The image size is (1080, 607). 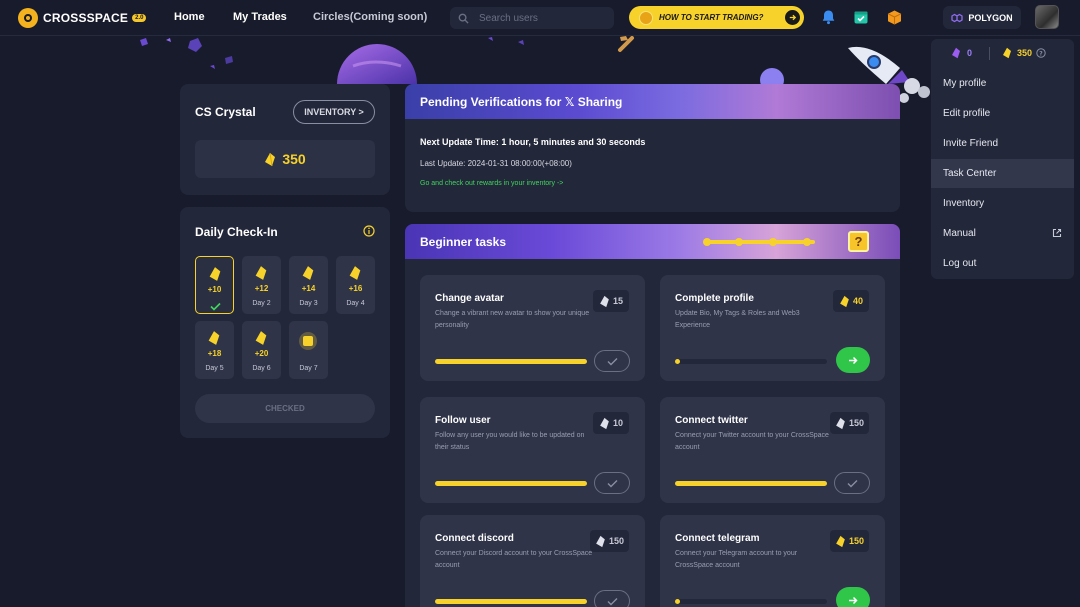 I want to click on cs-crystal-title: CS Crystal, so click(x=225, y=112).